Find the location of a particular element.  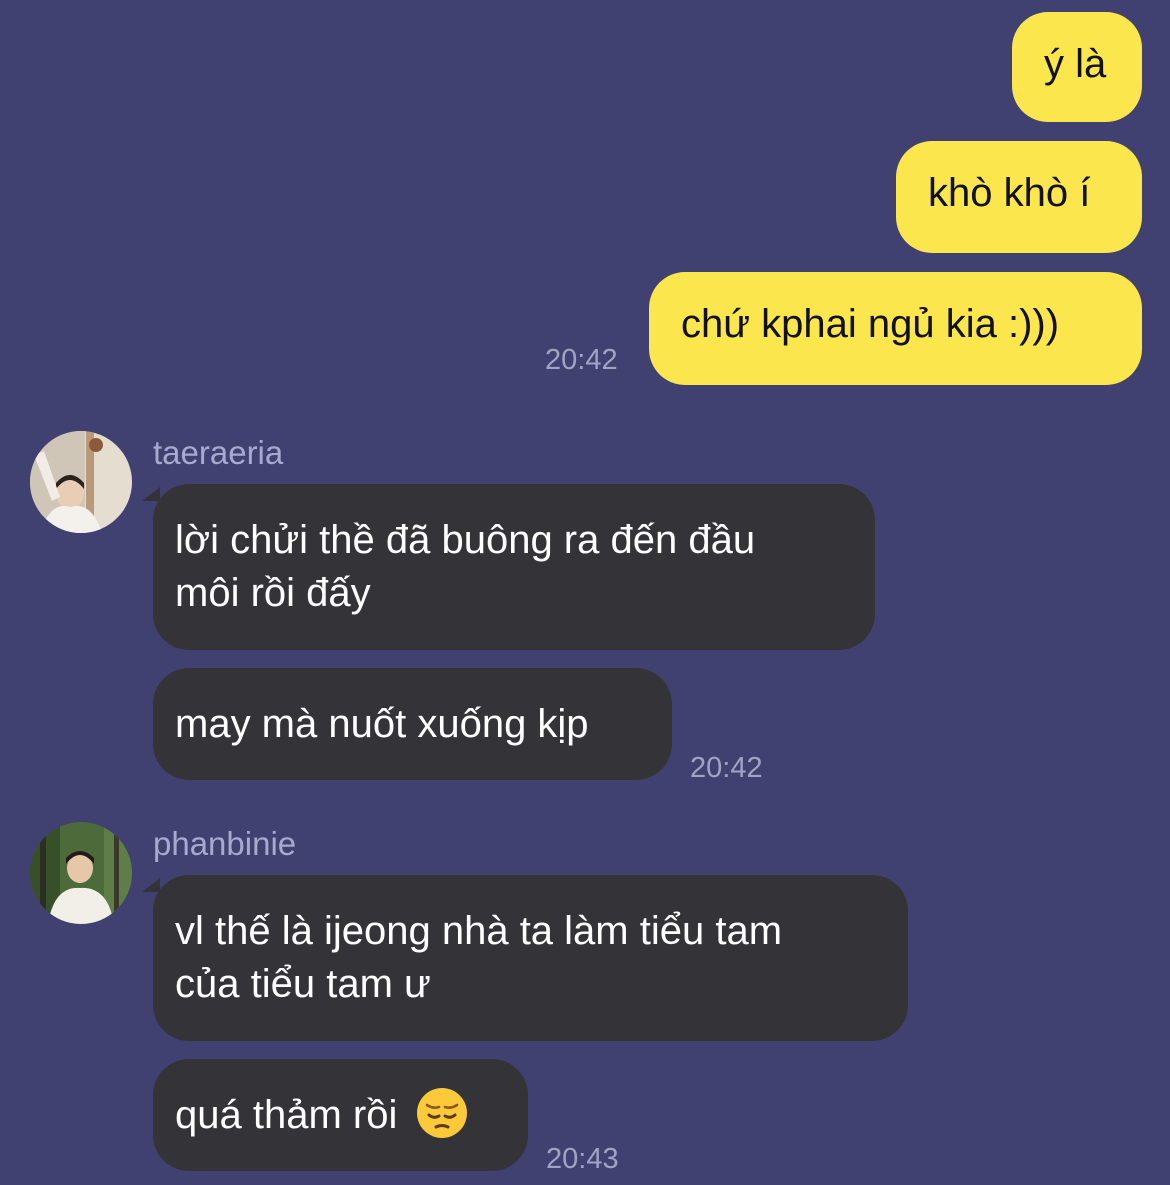

sender-name: phanbinie is located at coordinates (225, 843).